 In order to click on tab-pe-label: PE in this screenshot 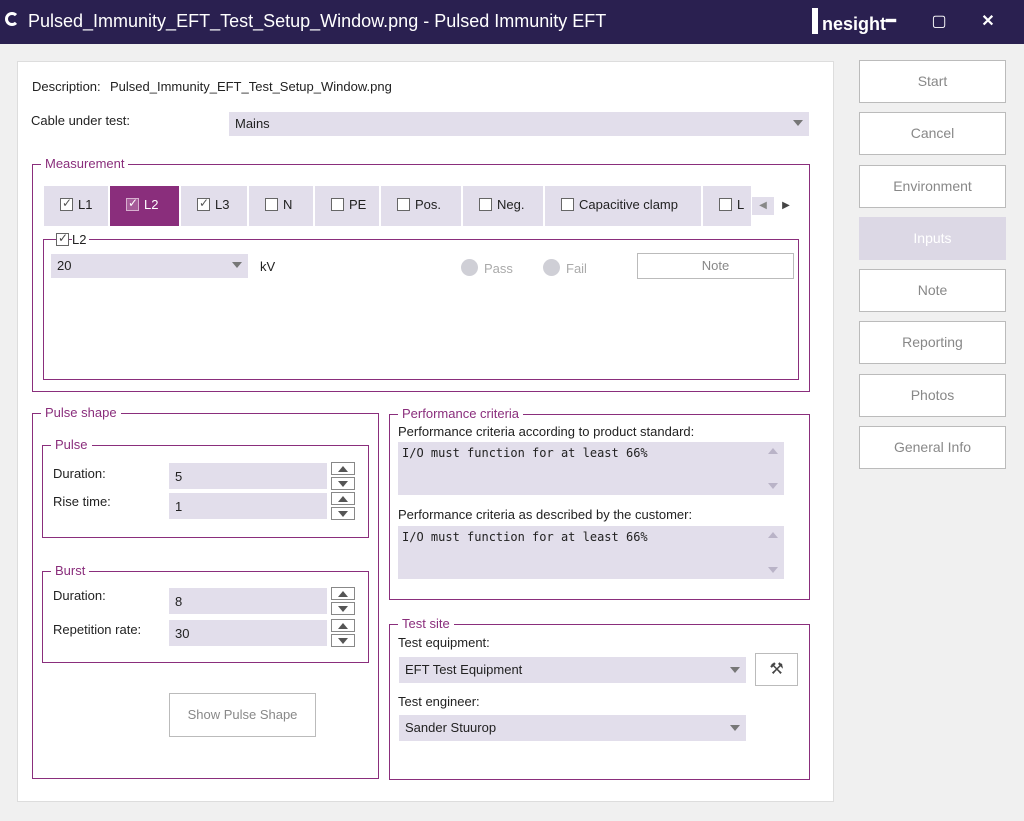, I will do `click(358, 204)`.